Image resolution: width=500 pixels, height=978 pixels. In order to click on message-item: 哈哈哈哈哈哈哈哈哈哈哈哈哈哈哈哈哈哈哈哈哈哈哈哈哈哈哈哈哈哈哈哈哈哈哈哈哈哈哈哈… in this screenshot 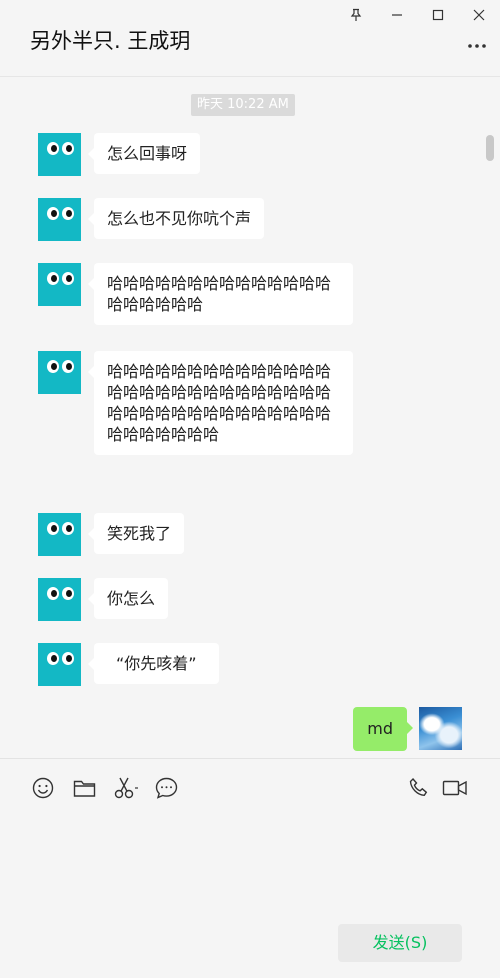, I will do `click(195, 403)`.